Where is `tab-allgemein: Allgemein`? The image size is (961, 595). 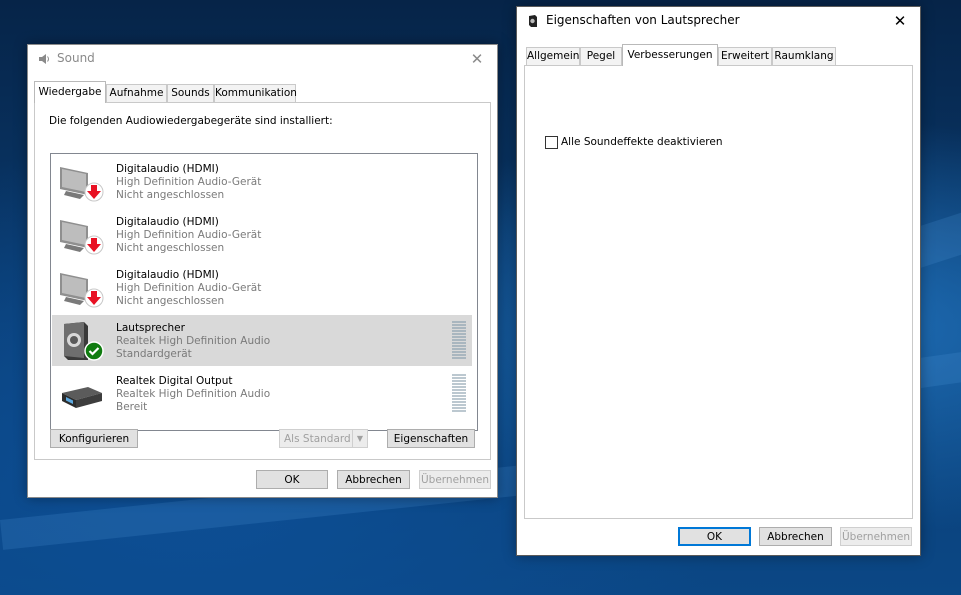
tab-allgemein: Allgemein is located at coordinates (553, 56).